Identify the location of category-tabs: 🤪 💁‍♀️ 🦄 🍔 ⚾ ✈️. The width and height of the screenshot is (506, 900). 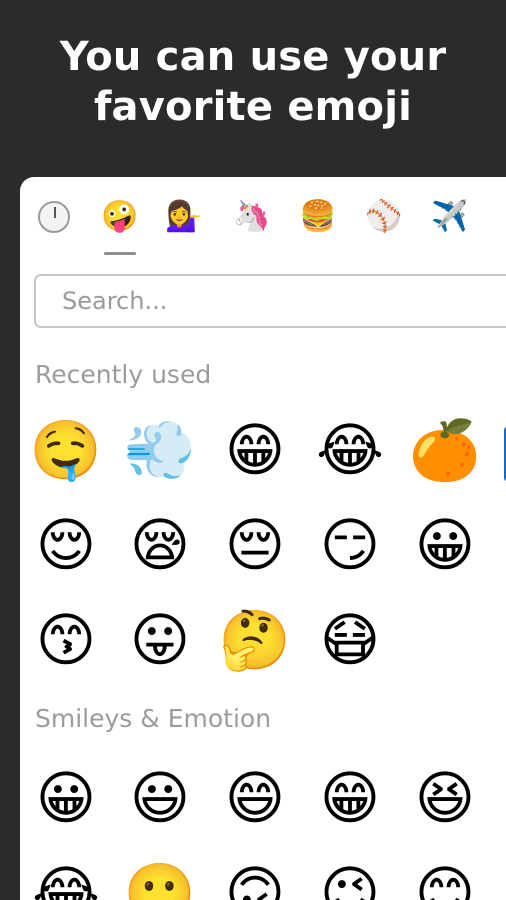
(263, 225).